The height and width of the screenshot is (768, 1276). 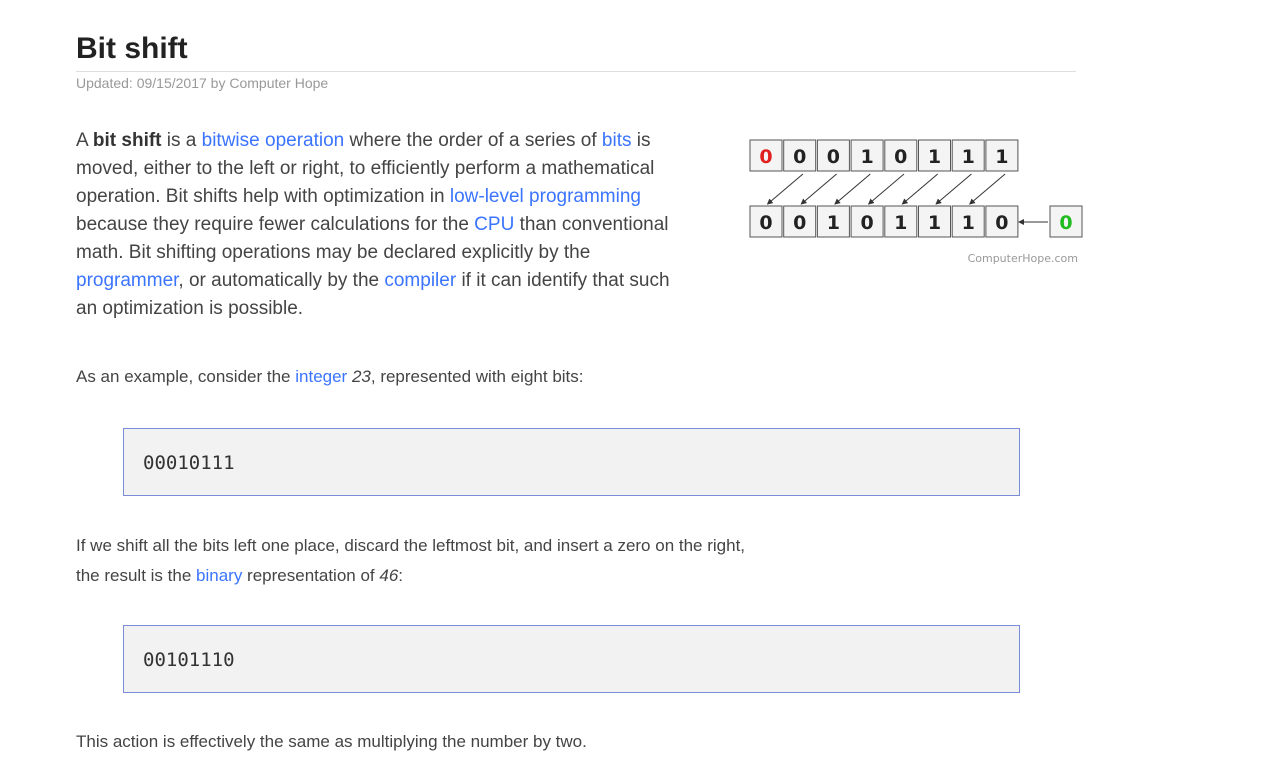 What do you see at coordinates (311, 575) in the screenshot?
I see `shift-text-2: representation of` at bounding box center [311, 575].